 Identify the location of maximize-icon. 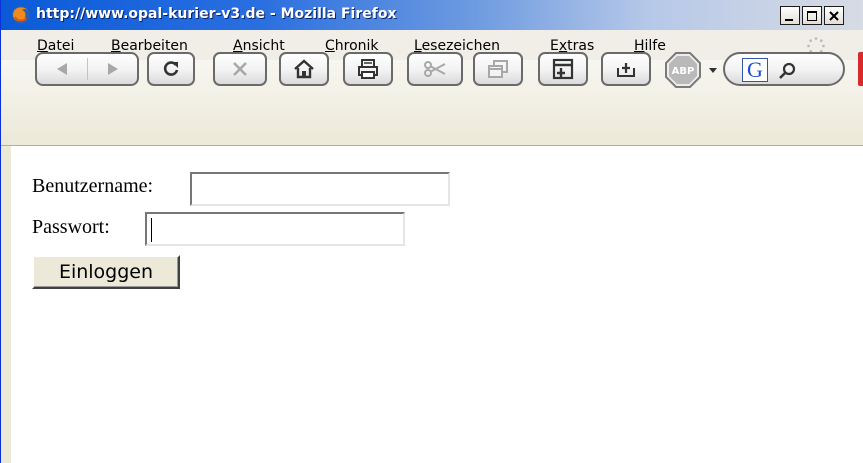
(812, 15).